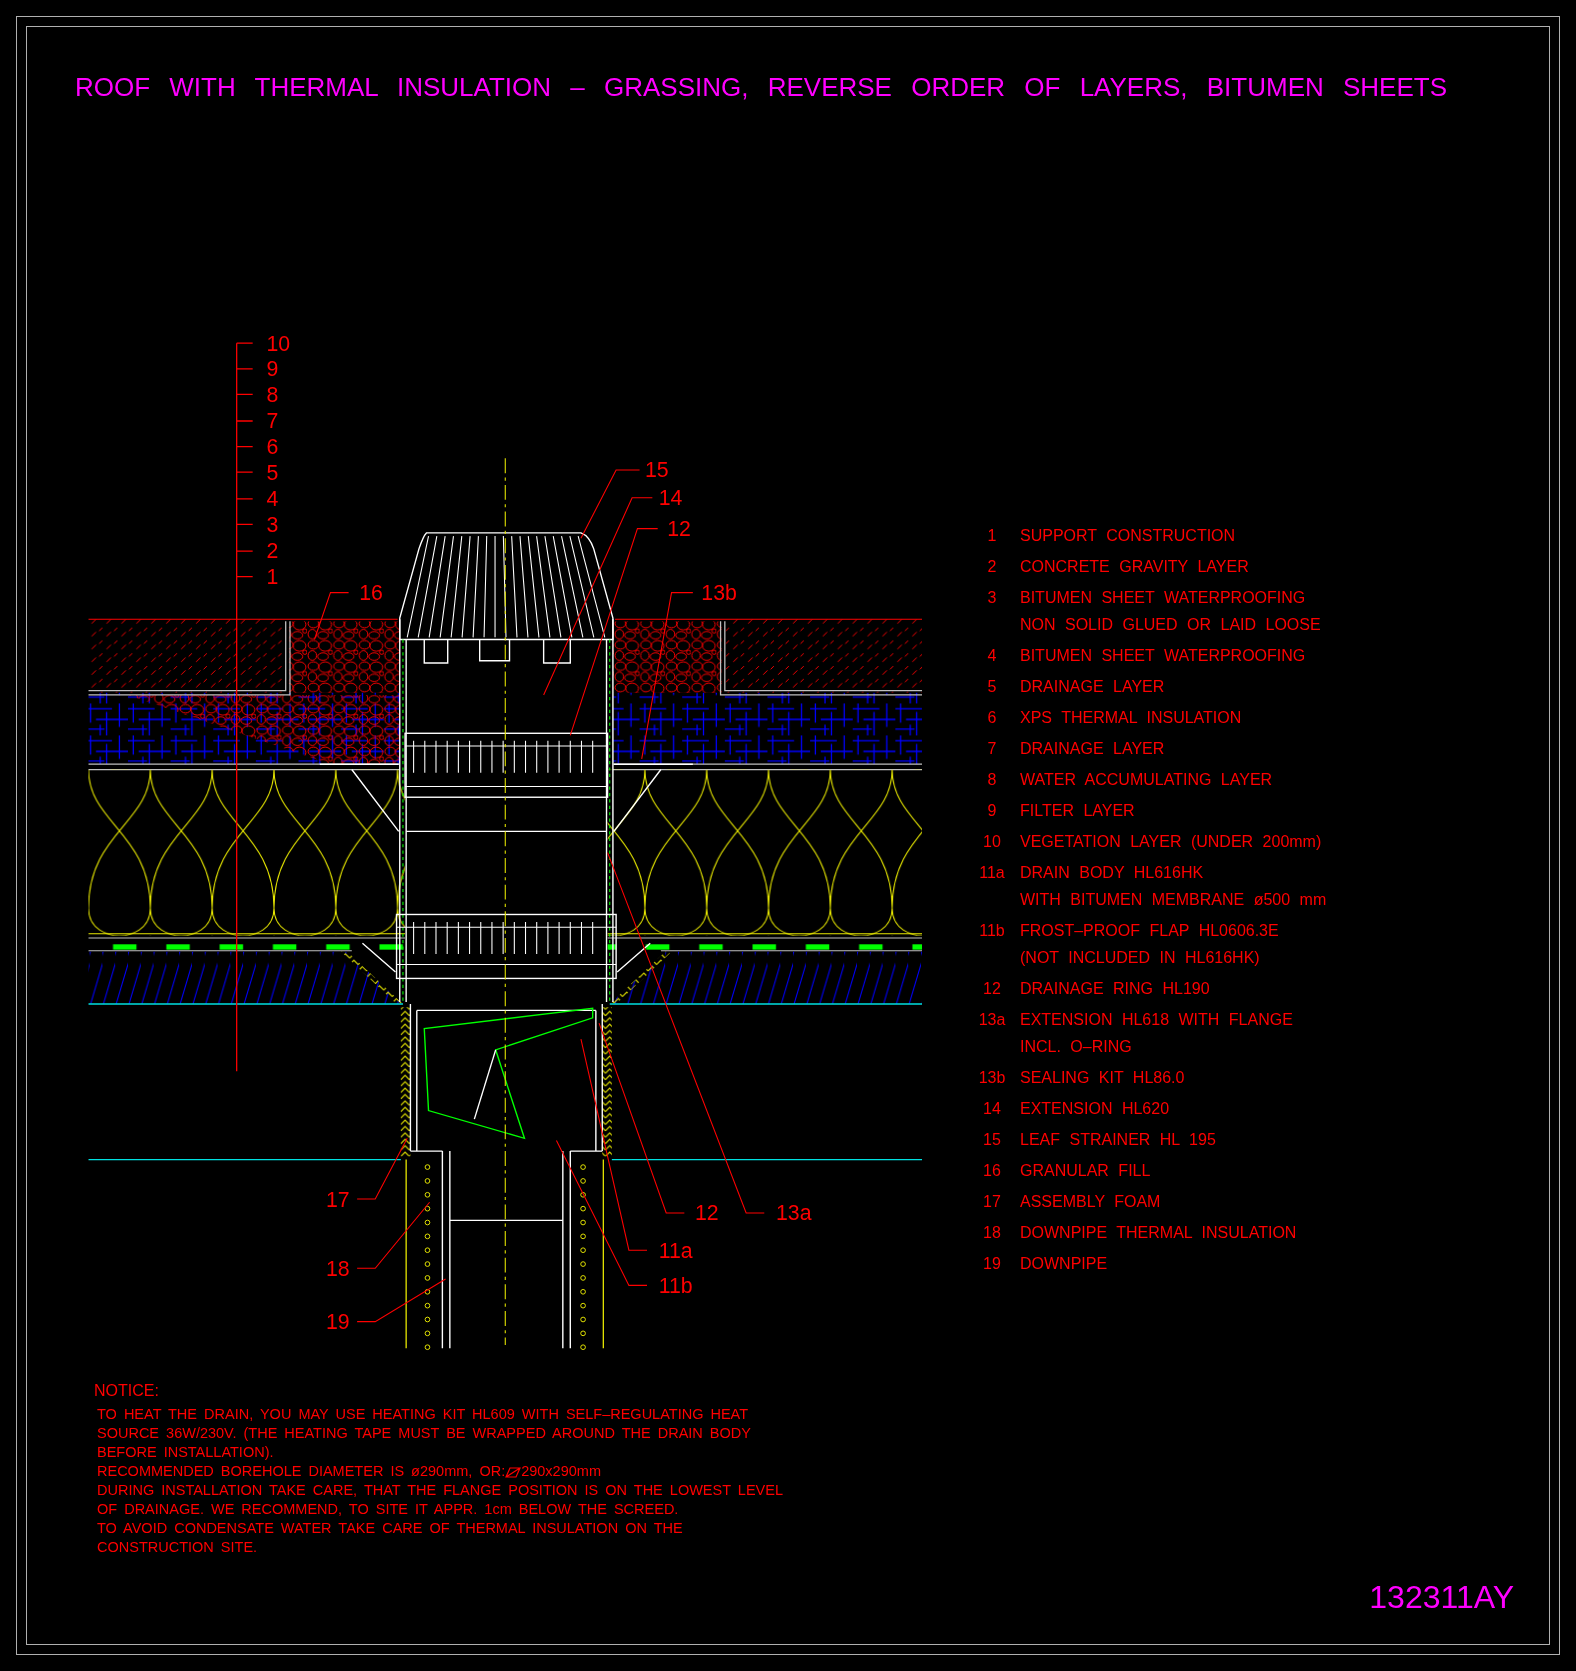 Image resolution: width=1576 pixels, height=1671 pixels. I want to click on square-section-icon, so click(513, 1471).